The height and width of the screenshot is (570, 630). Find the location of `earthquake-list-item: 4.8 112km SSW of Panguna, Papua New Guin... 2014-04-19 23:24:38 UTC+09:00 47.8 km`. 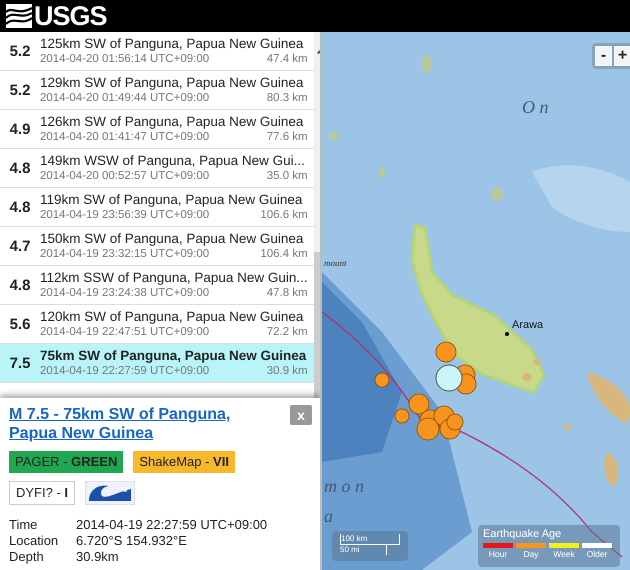

earthquake-list-item: 4.8 112km SSW of Panguna, Papua New Guin... 2014-04-19 23:24:38 UTC+09:00 47.8 km is located at coordinates (157, 285).